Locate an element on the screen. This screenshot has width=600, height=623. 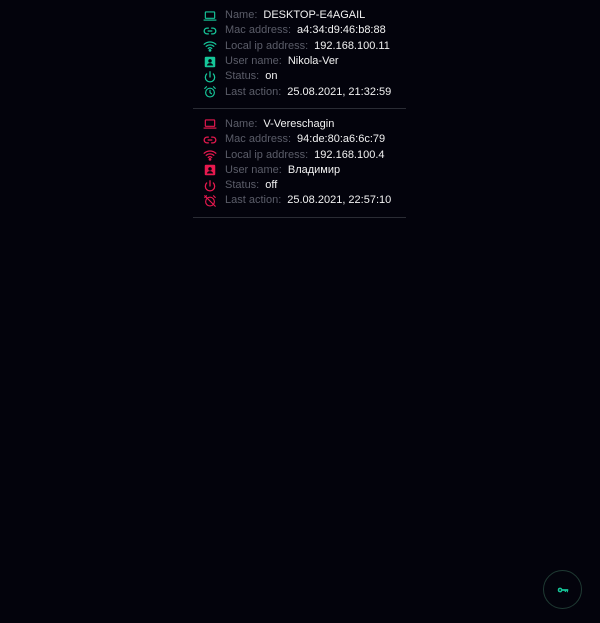
last-action-row: Last action: 25.08.2021, 22:57:10 is located at coordinates (304, 200).